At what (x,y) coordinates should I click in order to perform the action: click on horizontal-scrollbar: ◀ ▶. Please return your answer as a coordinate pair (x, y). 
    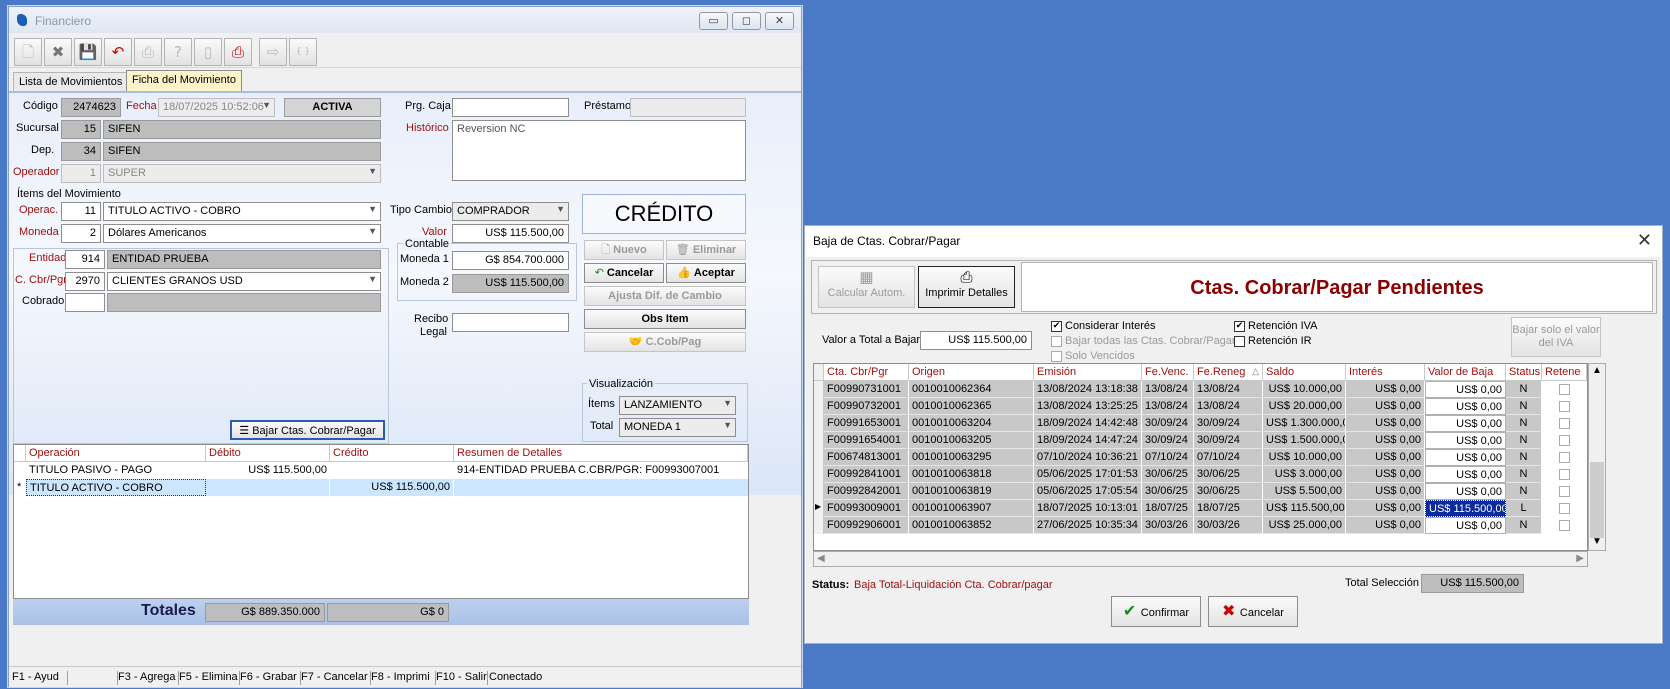
    Looking at the image, I should click on (1200, 559).